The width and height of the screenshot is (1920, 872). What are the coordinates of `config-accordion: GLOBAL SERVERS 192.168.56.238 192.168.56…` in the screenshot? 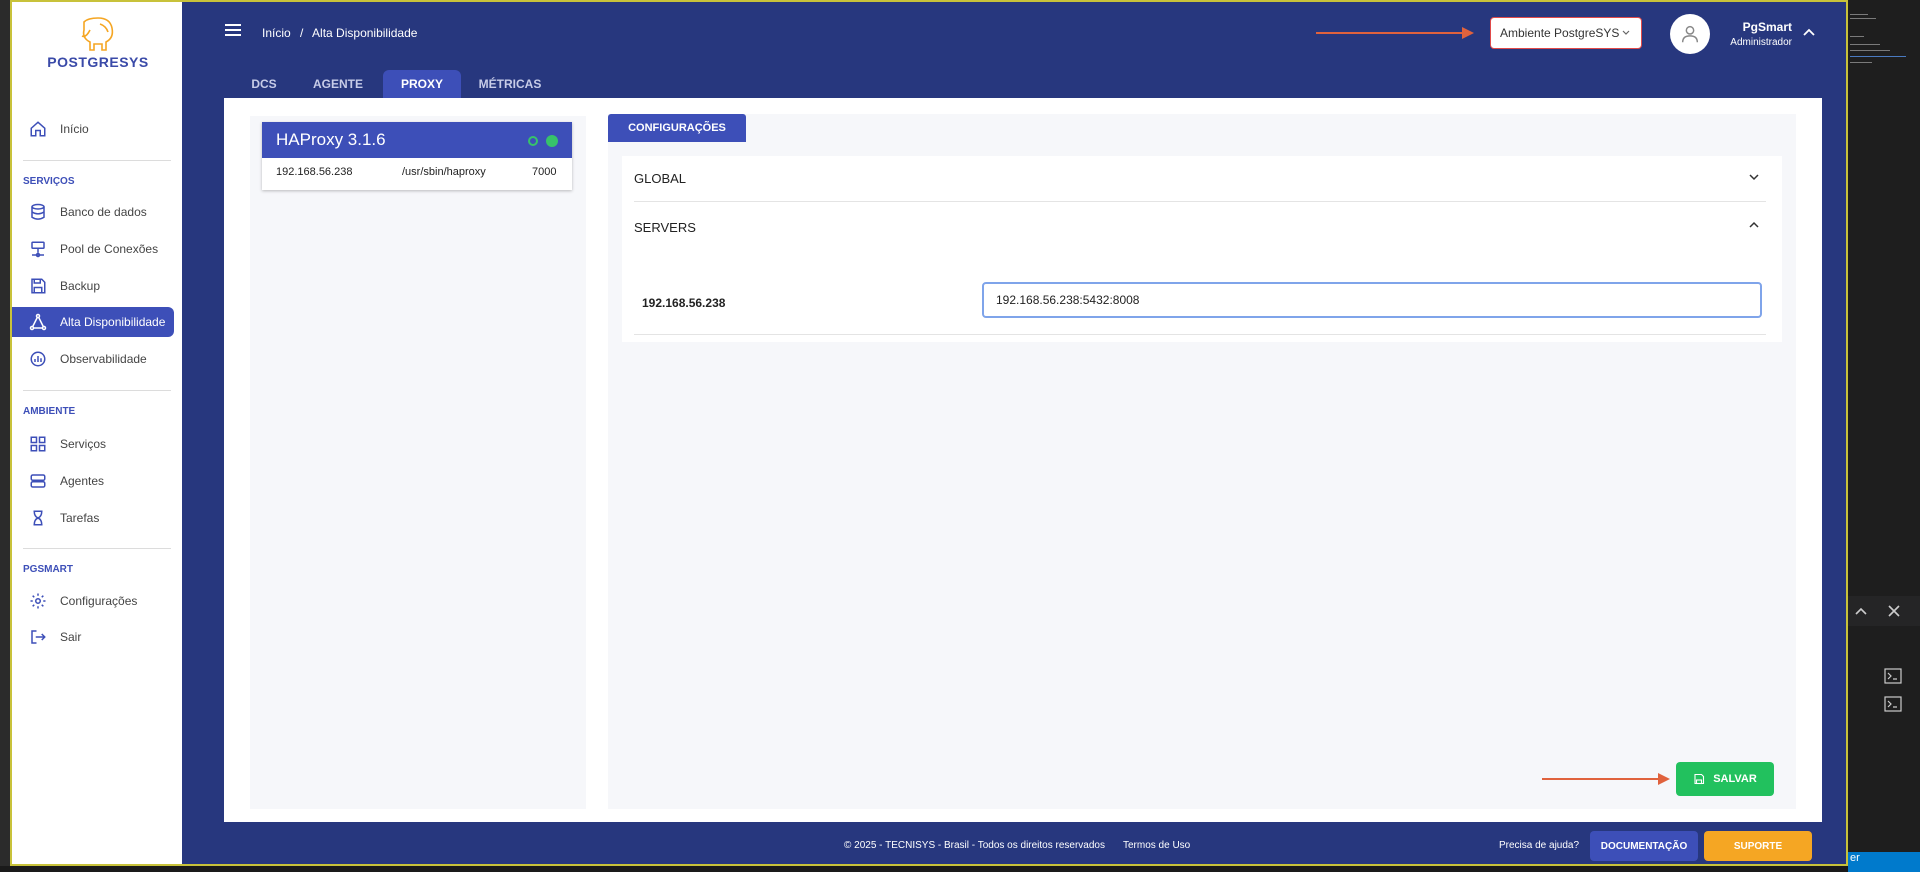 It's located at (1202, 249).